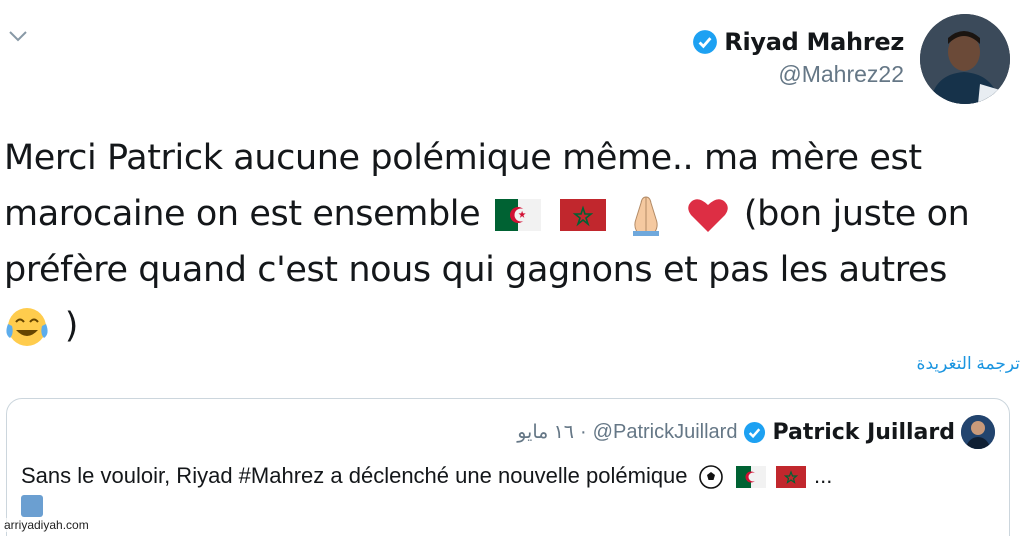  Describe the element at coordinates (18, 36) in the screenshot. I see `chevron-down-icon` at that location.